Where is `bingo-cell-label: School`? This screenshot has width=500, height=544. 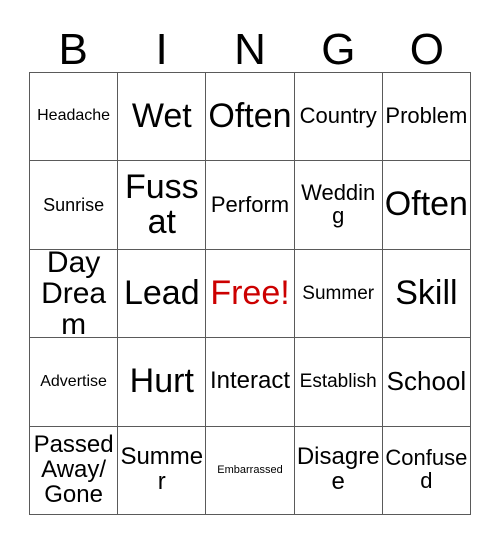
bingo-cell-label: School is located at coordinates (426, 381).